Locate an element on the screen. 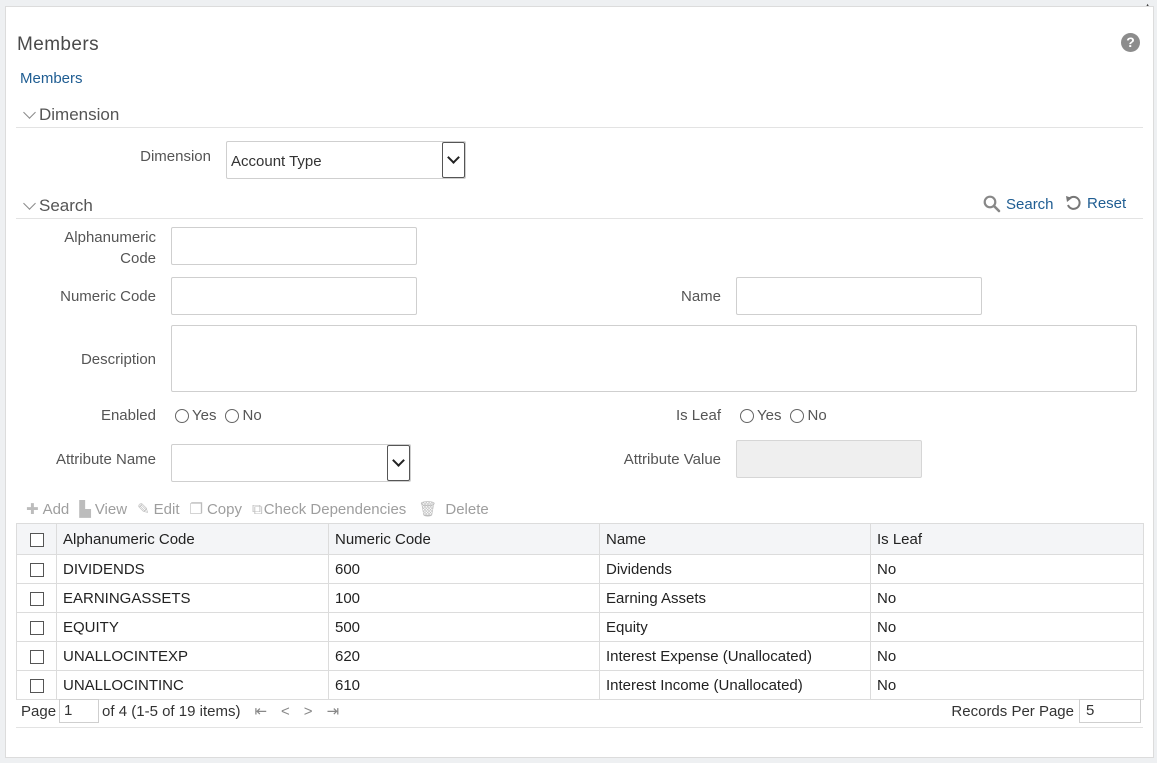 The height and width of the screenshot is (763, 1157). cell-alphanumeric-code: EARNINGASSETS is located at coordinates (192, 598).